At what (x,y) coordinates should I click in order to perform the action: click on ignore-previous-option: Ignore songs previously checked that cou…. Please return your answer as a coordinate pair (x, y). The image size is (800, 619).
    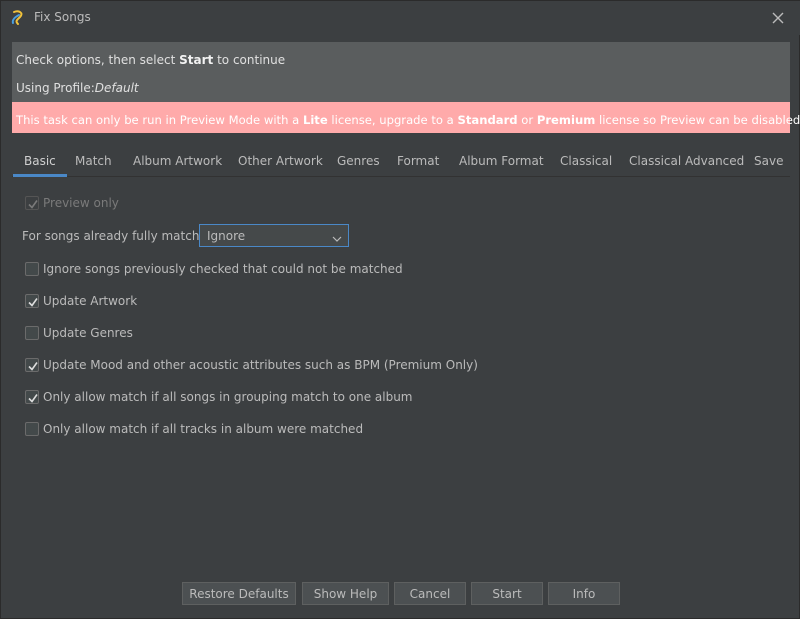
    Looking at the image, I should click on (214, 269).